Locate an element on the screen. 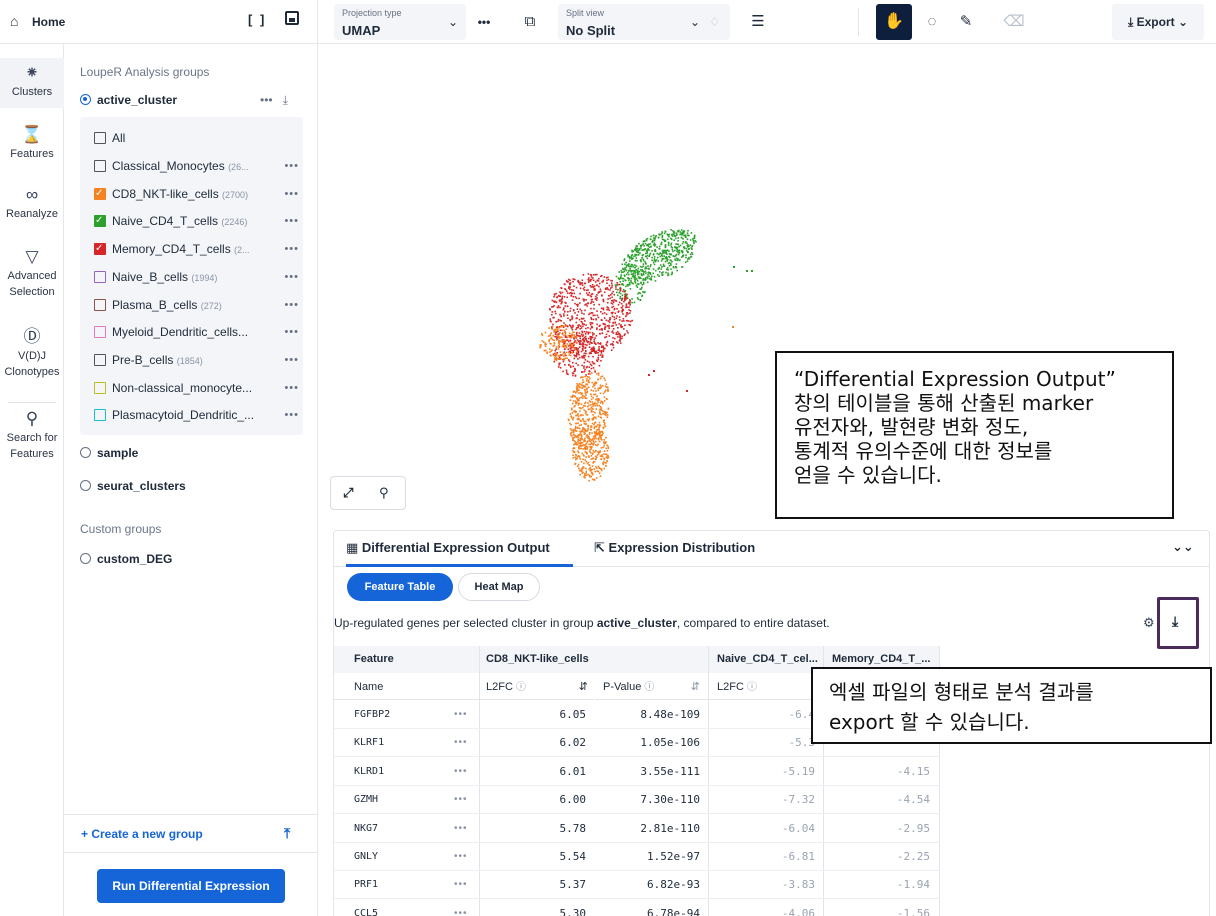 The image size is (1216, 916). header-group-cd8: CD8_NKT-like_cells is located at coordinates (594, 659).